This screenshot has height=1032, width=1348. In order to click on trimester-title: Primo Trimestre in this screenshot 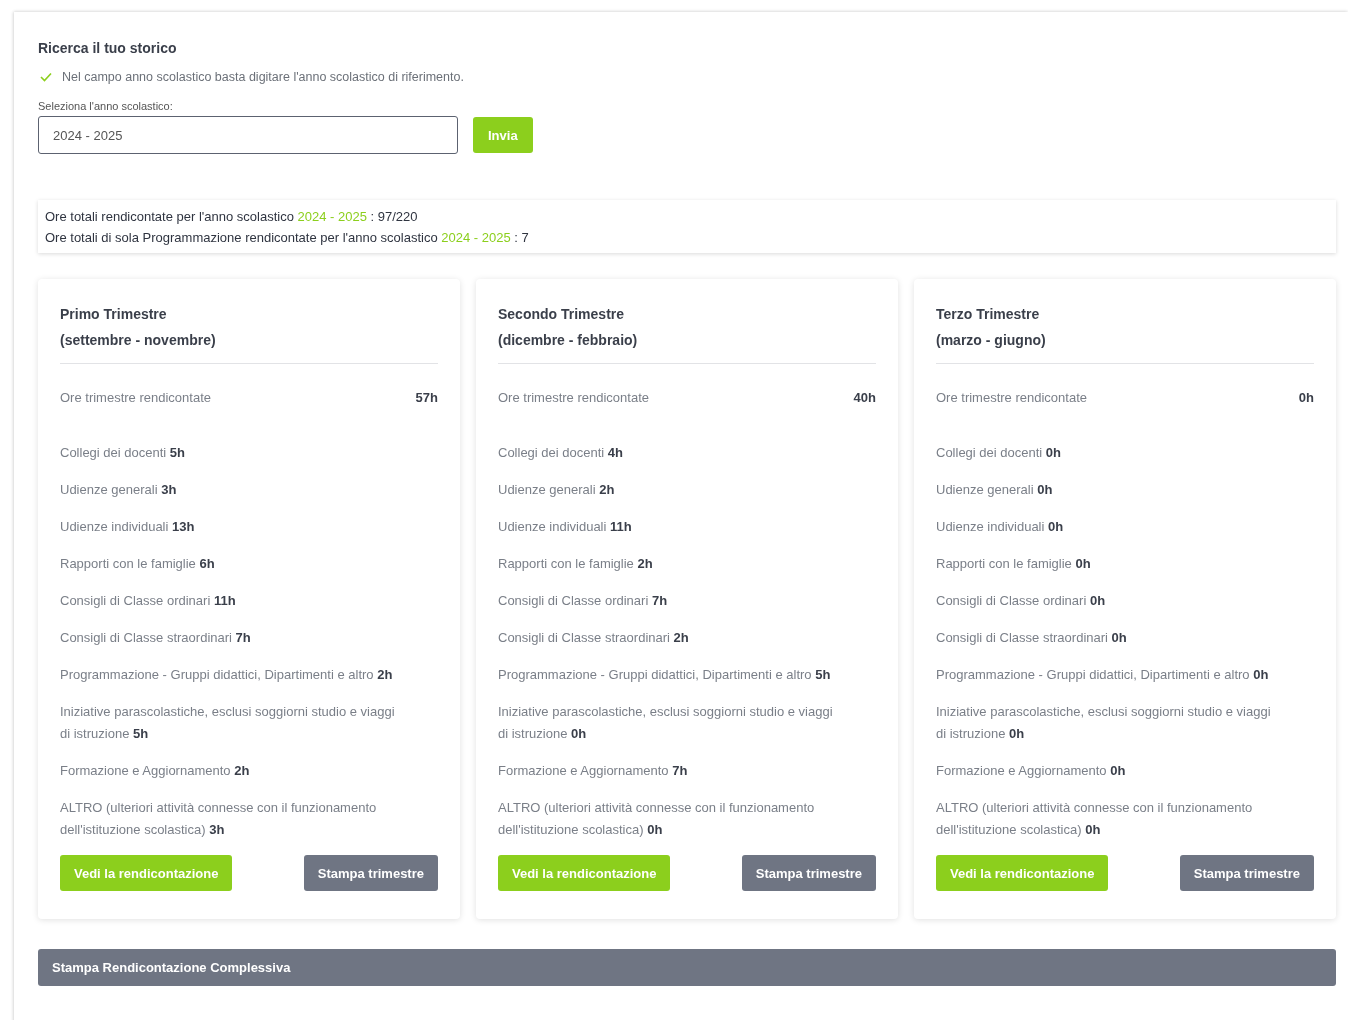, I will do `click(114, 314)`.